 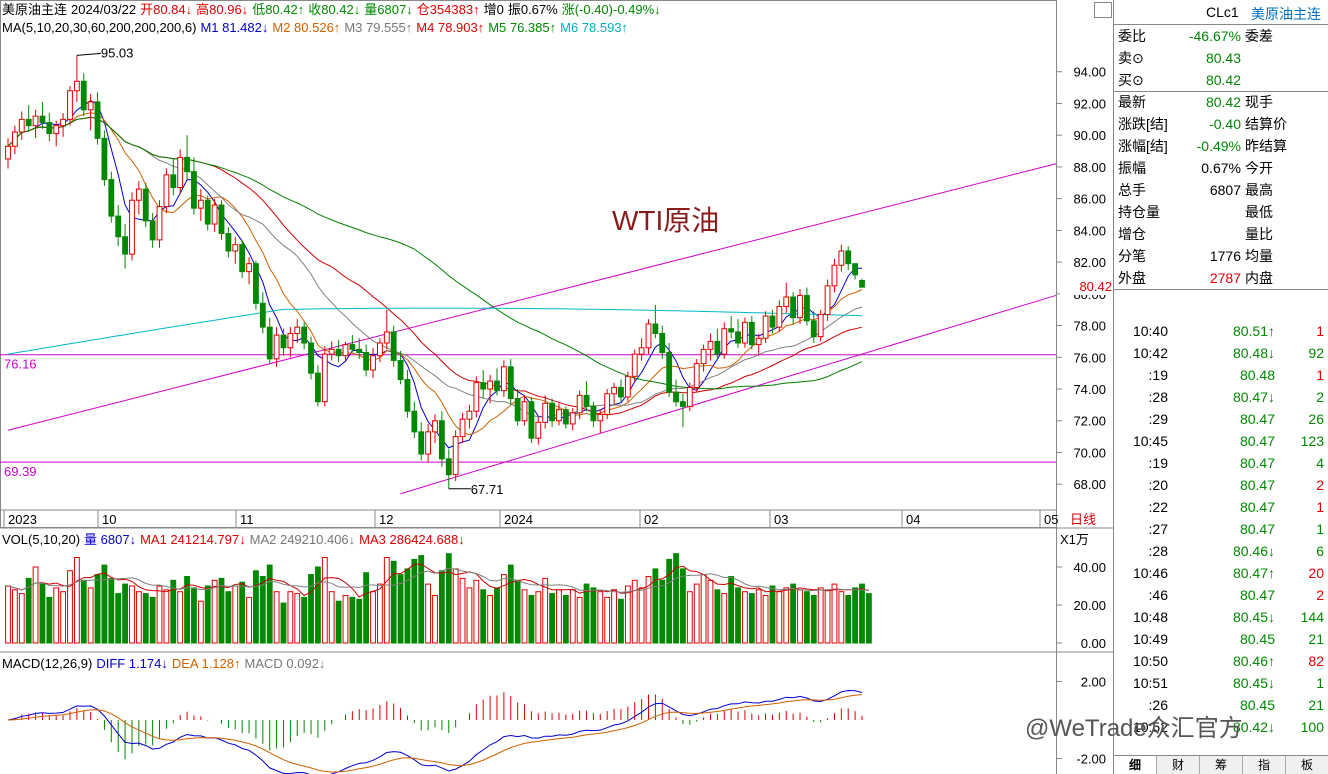 What do you see at coordinates (1221, 190) in the screenshot?
I see `quote-row: 总手 6807 最高` at bounding box center [1221, 190].